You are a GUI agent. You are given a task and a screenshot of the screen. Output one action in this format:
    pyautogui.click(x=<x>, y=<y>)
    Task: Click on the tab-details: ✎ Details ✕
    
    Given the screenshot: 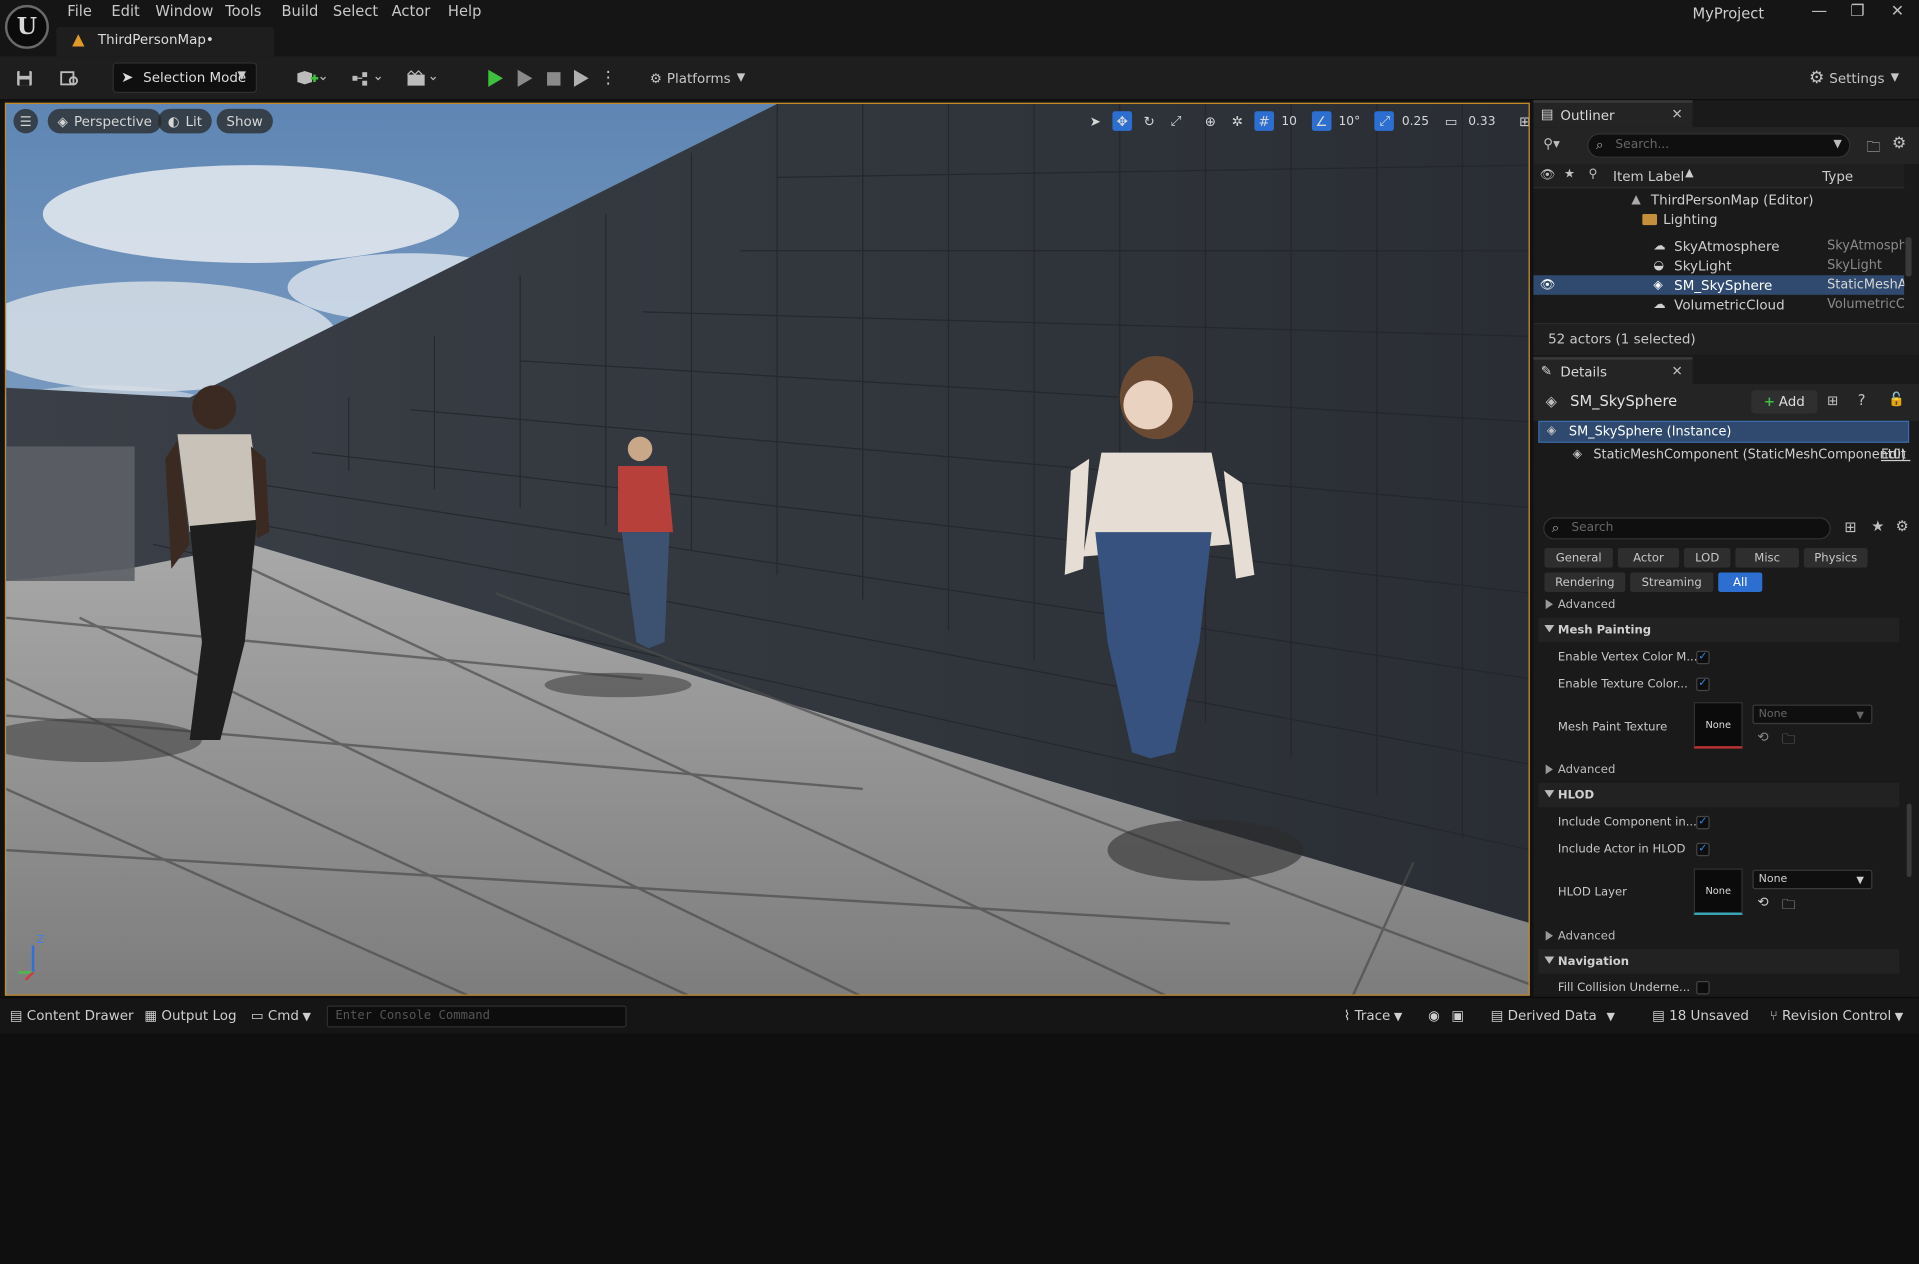 What is the action you would take?
    pyautogui.click(x=1613, y=371)
    